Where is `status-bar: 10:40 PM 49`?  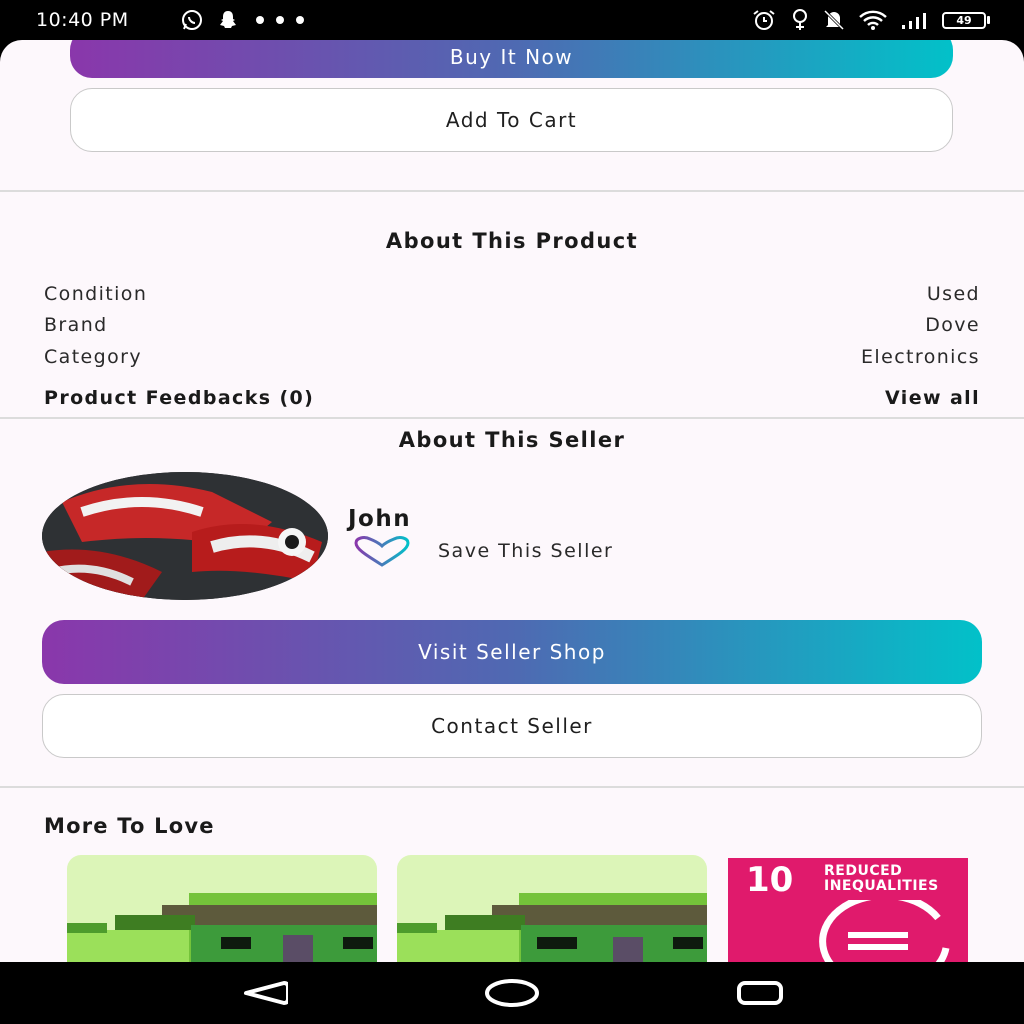 status-bar: 10:40 PM 49 is located at coordinates (512, 20).